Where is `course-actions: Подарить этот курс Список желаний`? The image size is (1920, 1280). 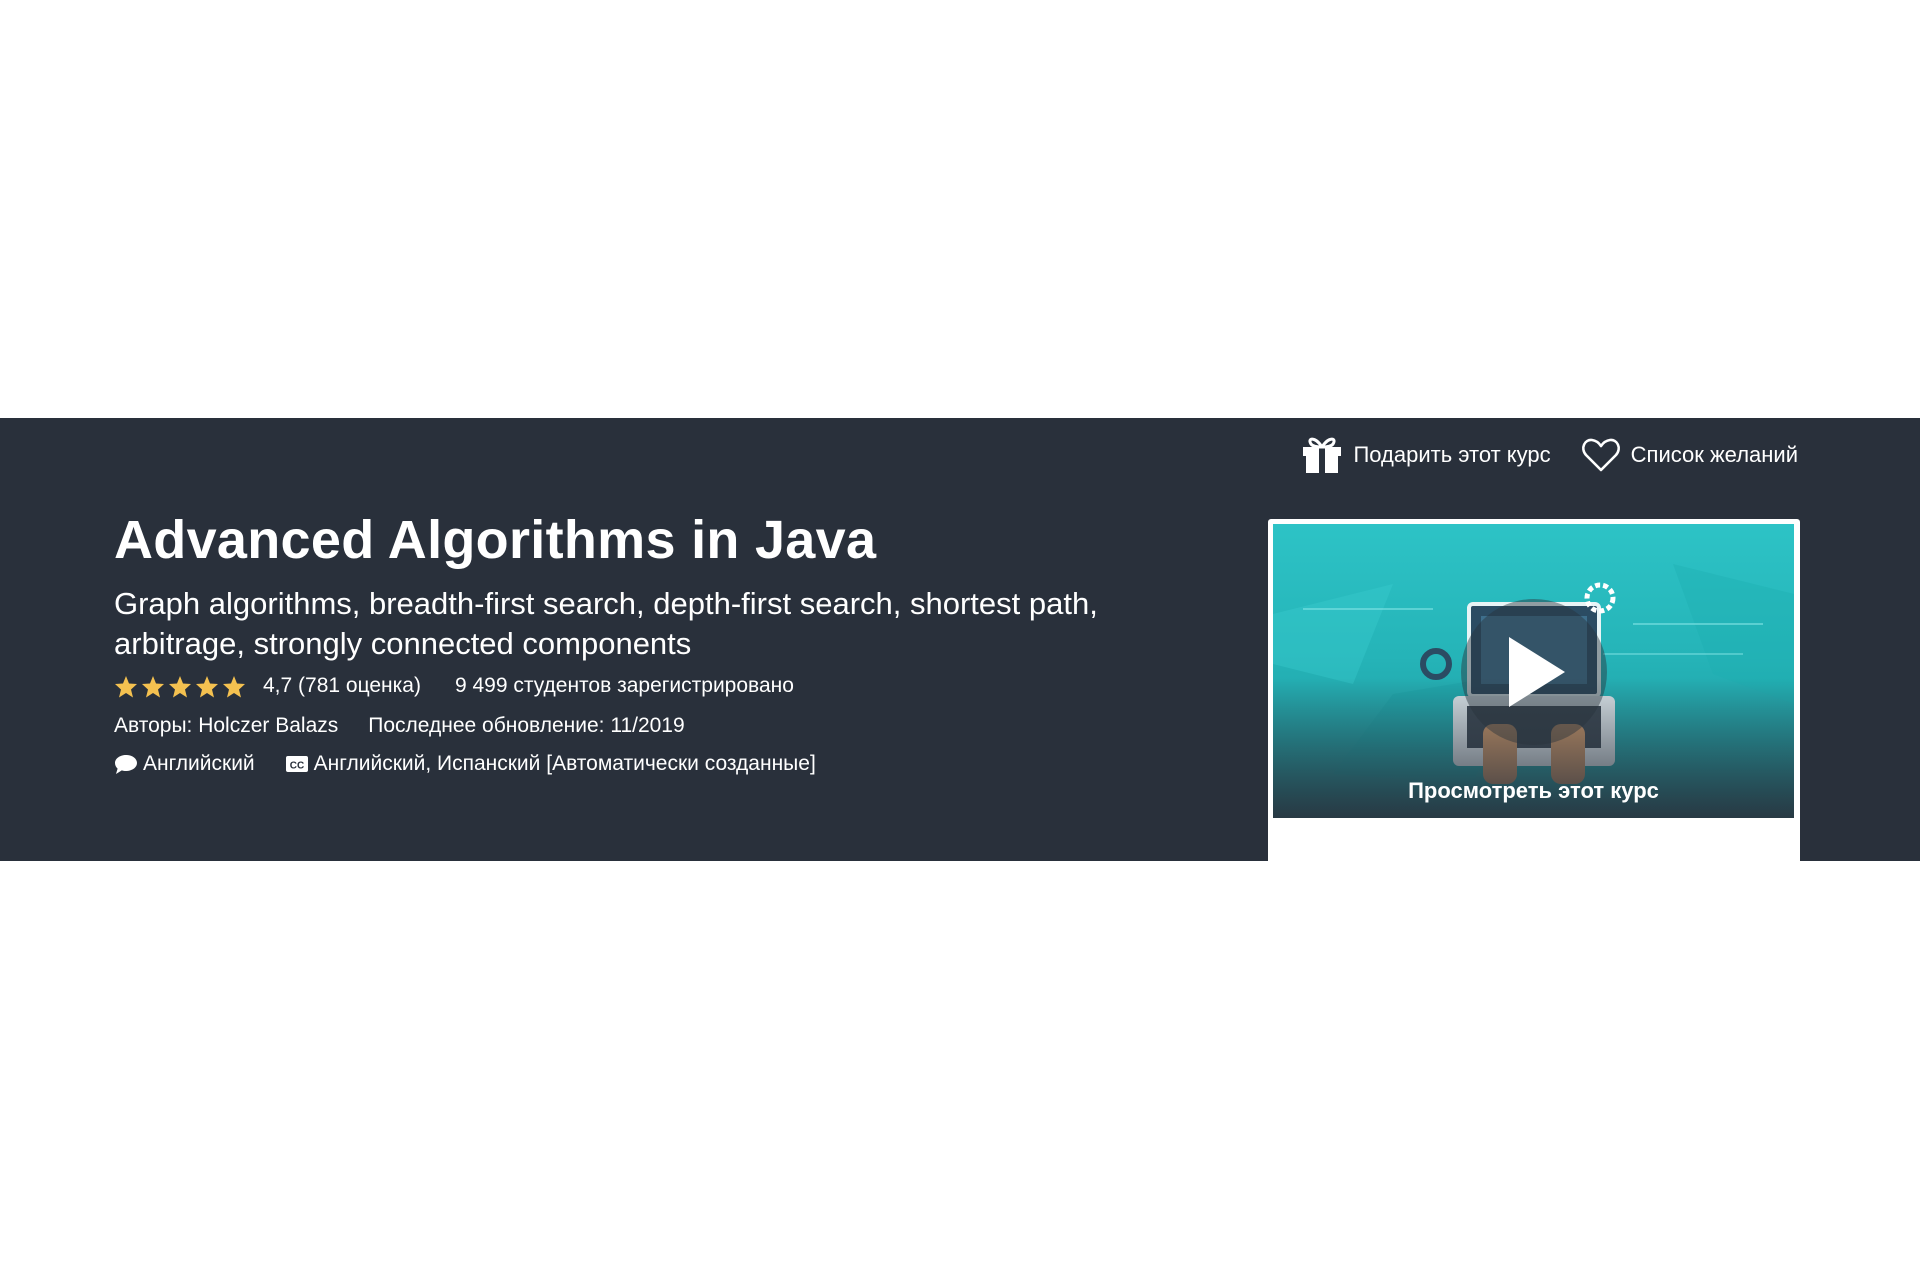
course-actions: Подарить этот курс Список желаний is located at coordinates (1549, 455).